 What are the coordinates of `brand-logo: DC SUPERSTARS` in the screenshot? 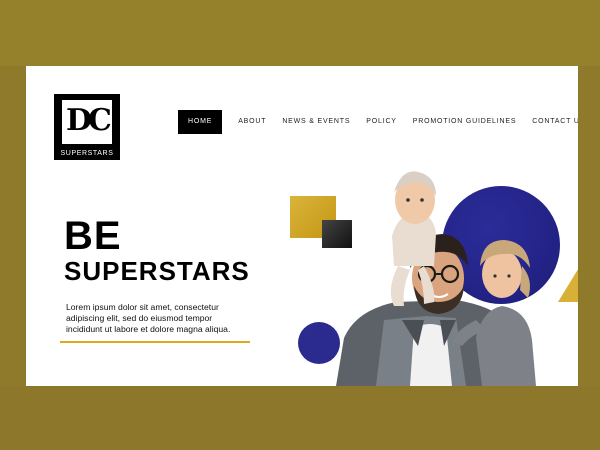 It's located at (87, 127).